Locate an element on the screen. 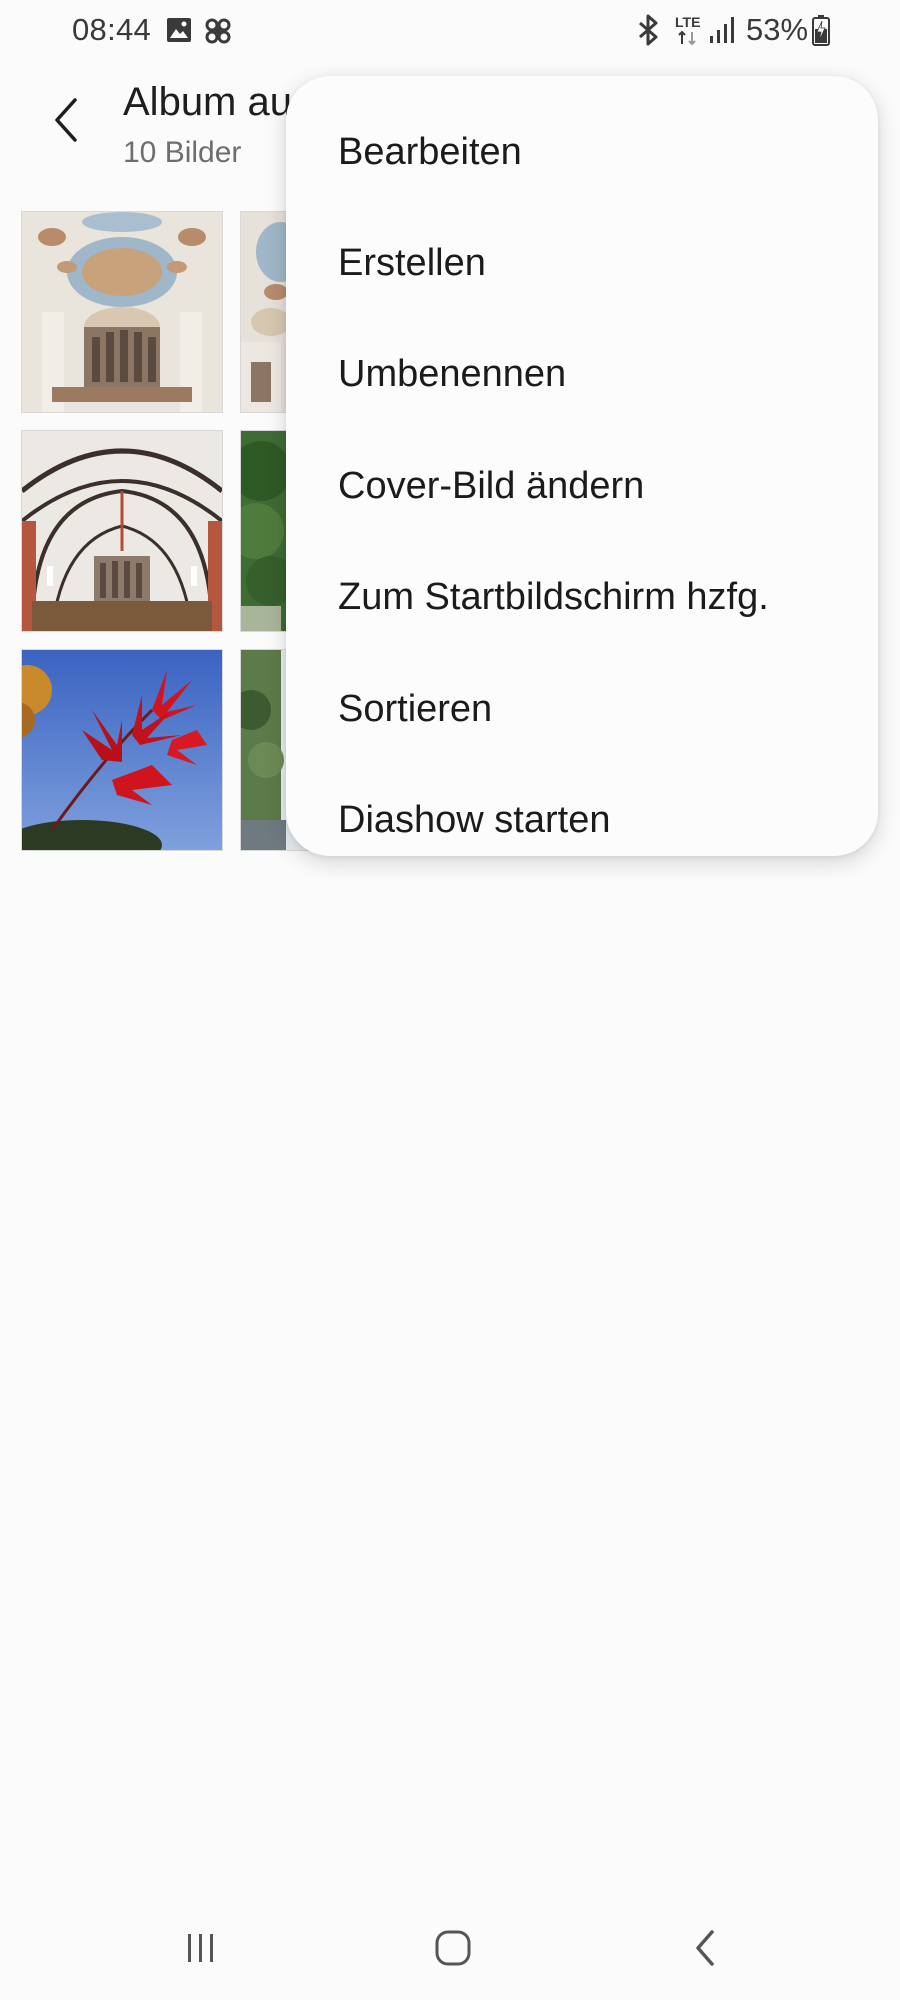 Image resolution: width=900 pixels, height=2000 pixels. menu-item-sort: Sortieren is located at coordinates (582, 709).